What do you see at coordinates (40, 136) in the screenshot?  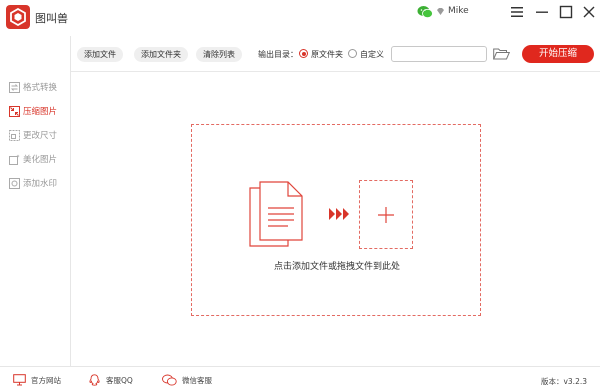 I see `sidebar-item-label: 更改尺寸` at bounding box center [40, 136].